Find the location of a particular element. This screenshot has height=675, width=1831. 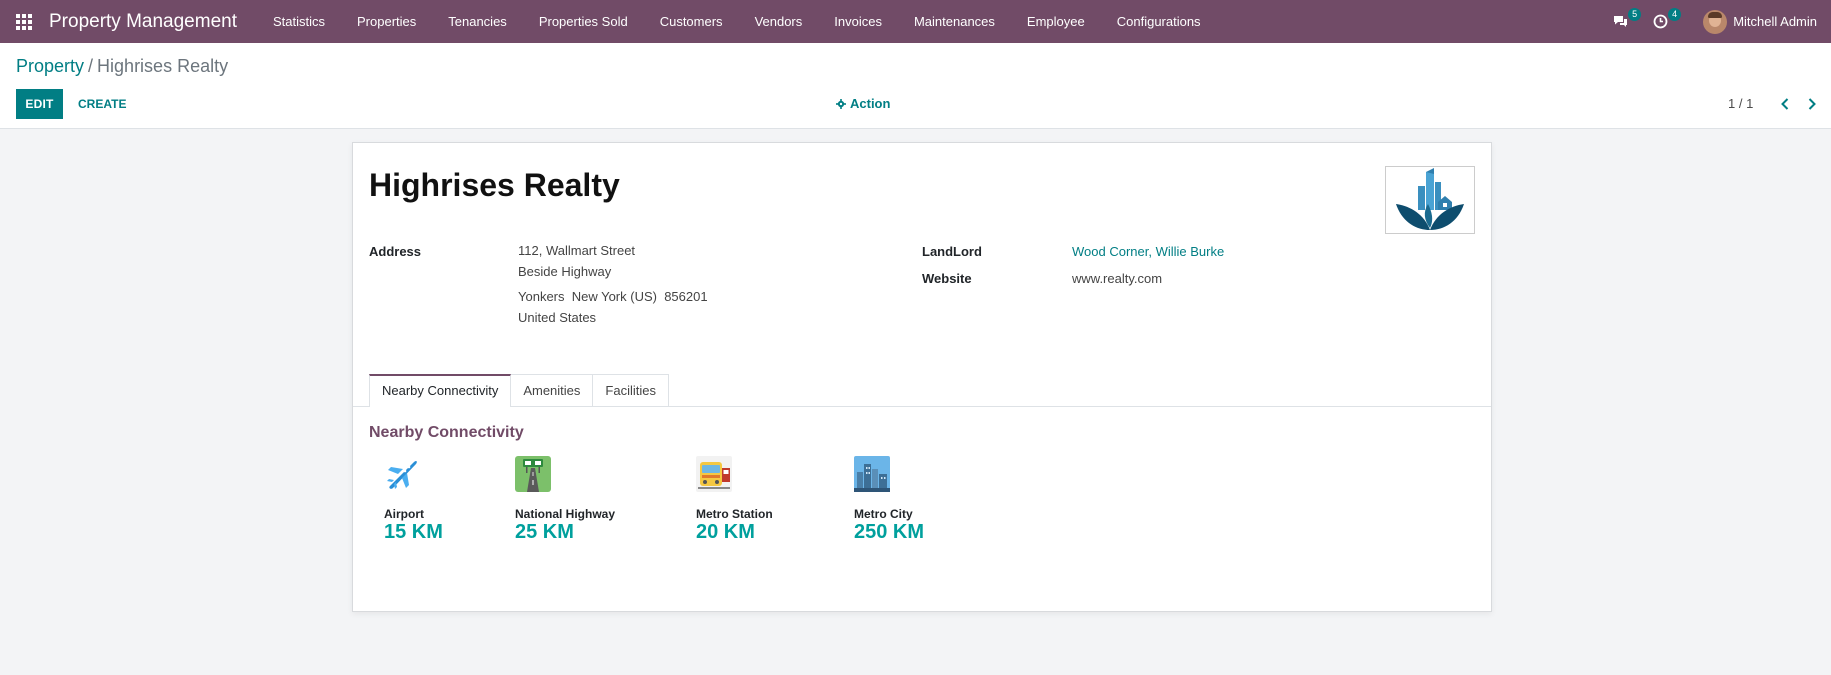

national-highway-label: National Highway is located at coordinates (565, 514).